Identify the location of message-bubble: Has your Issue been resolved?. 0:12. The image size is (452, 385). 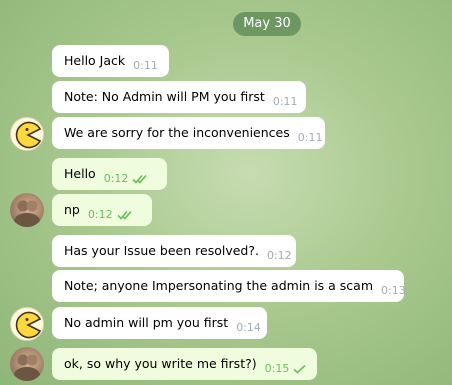
(174, 251).